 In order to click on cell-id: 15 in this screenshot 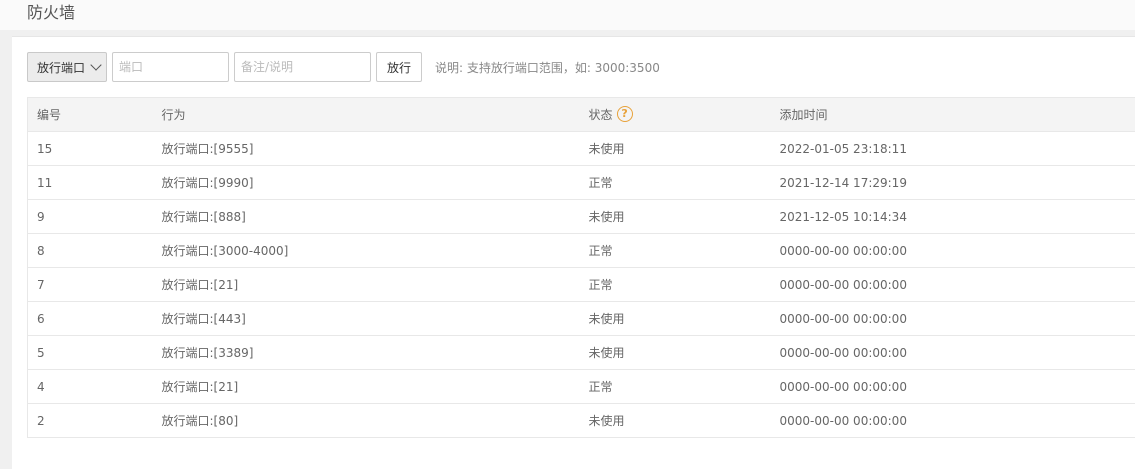, I will do `click(94, 148)`.